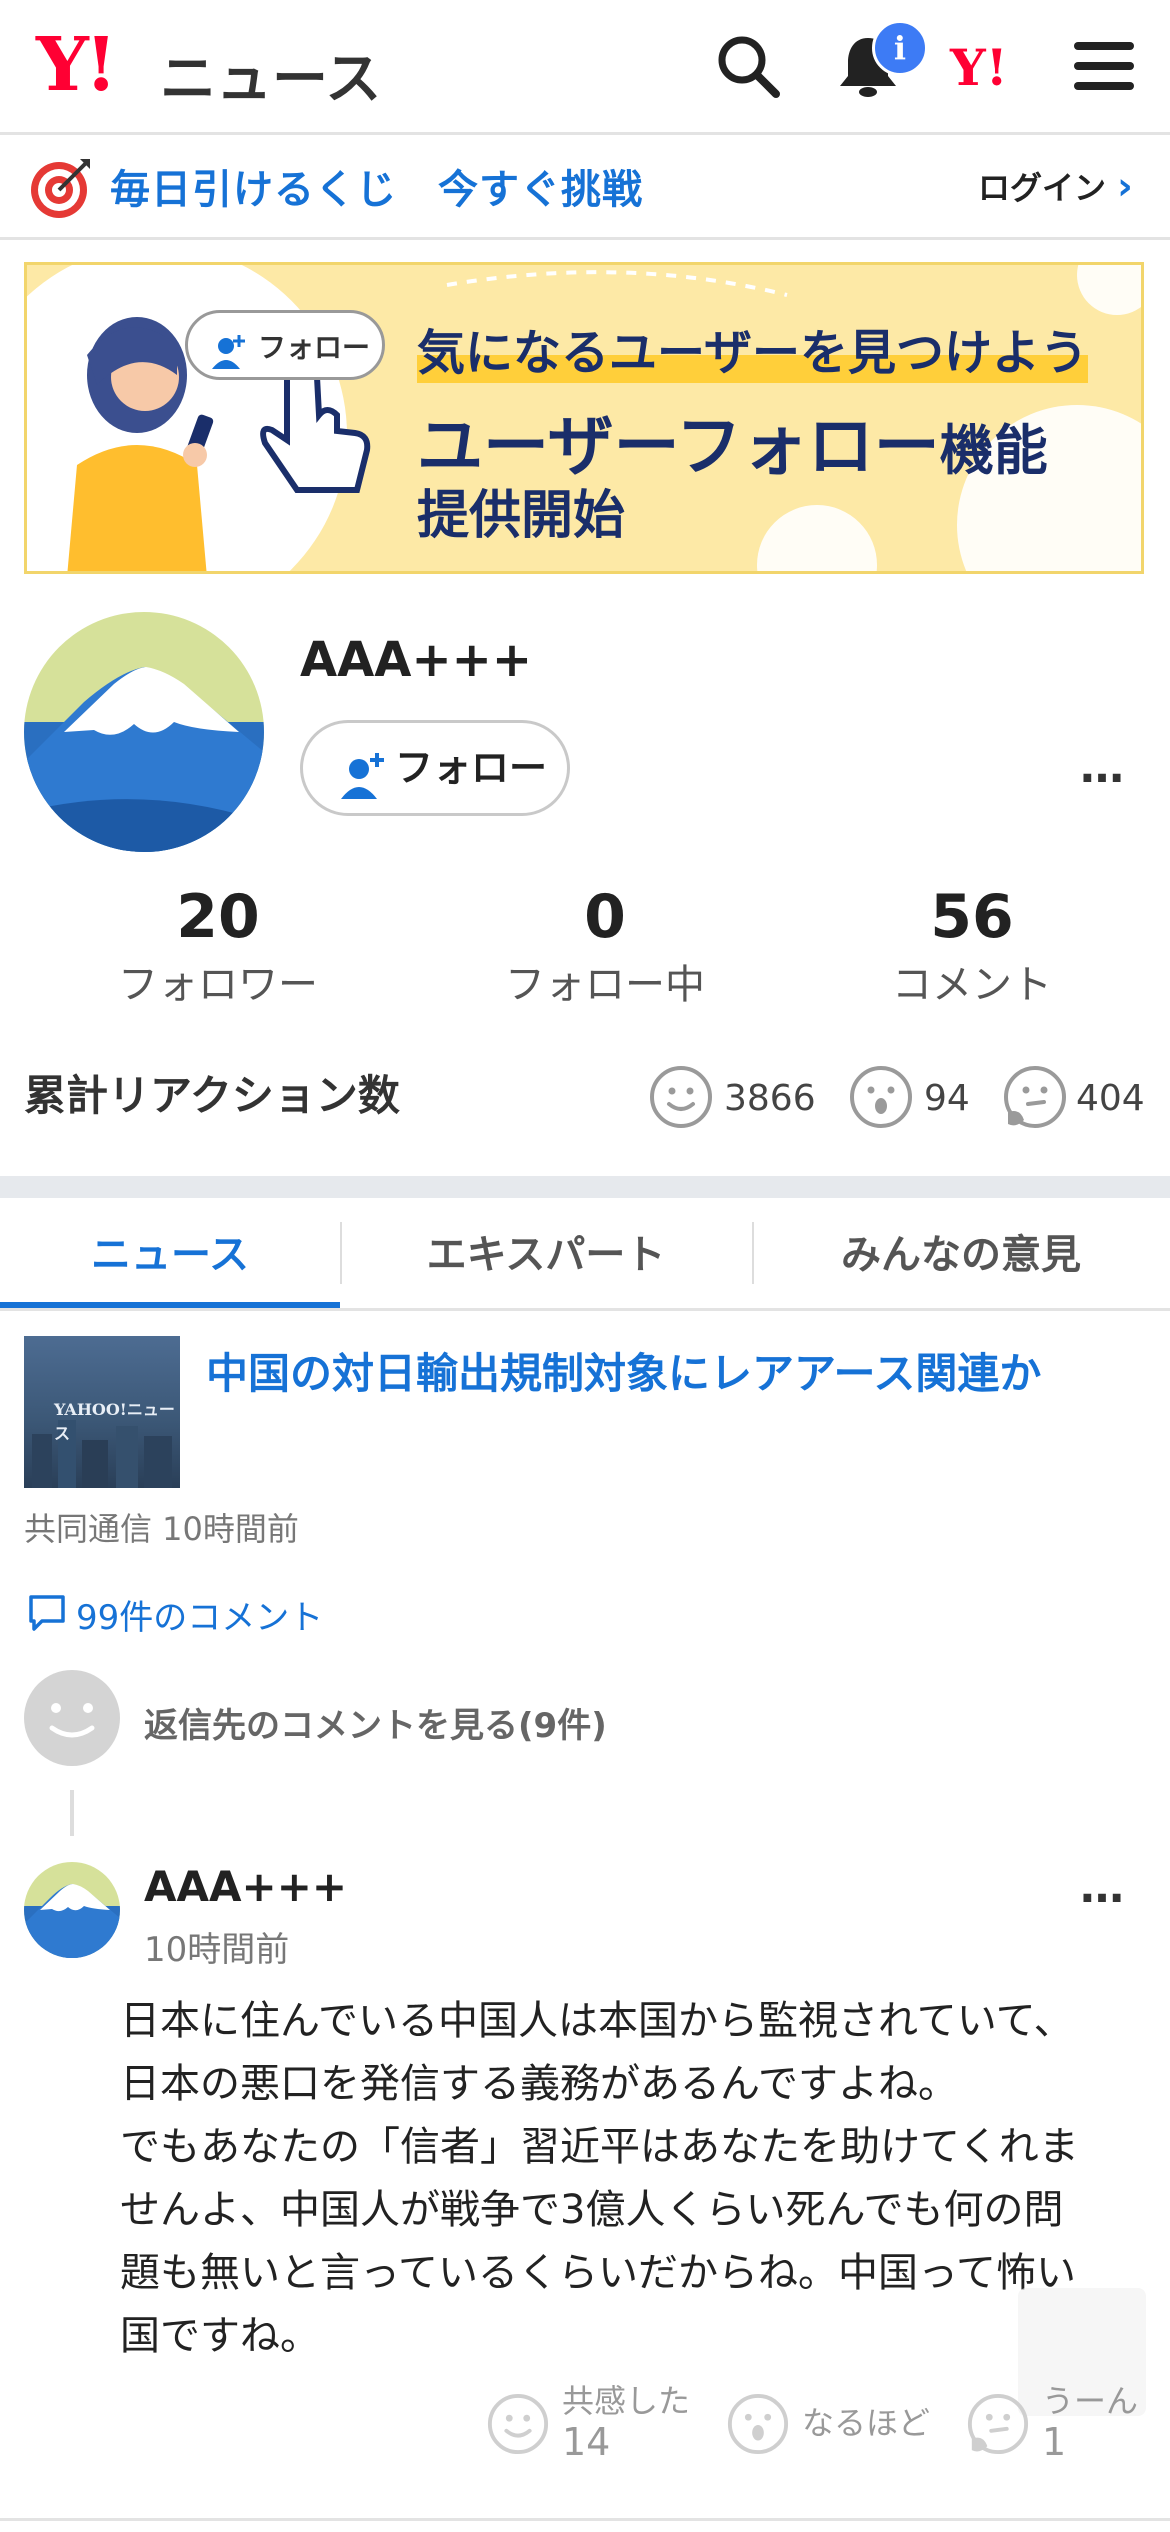 This screenshot has width=1170, height=2532. Describe the element at coordinates (376, 186) in the screenshot. I see `lottery-promo-text: 毎日引けるくじ 今すぐ挑戦` at that location.